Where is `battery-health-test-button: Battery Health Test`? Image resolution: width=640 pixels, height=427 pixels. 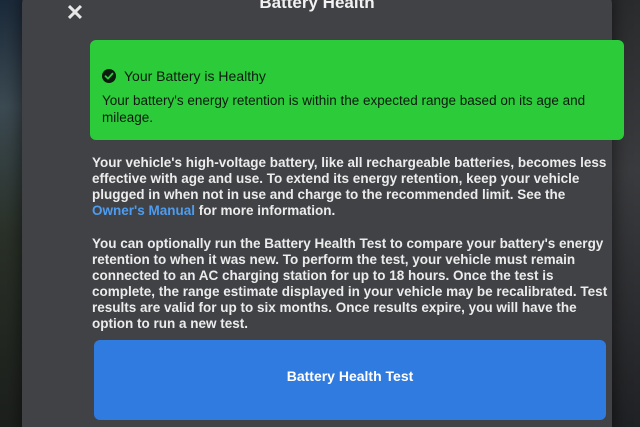 battery-health-test-button: Battery Health Test is located at coordinates (350, 380).